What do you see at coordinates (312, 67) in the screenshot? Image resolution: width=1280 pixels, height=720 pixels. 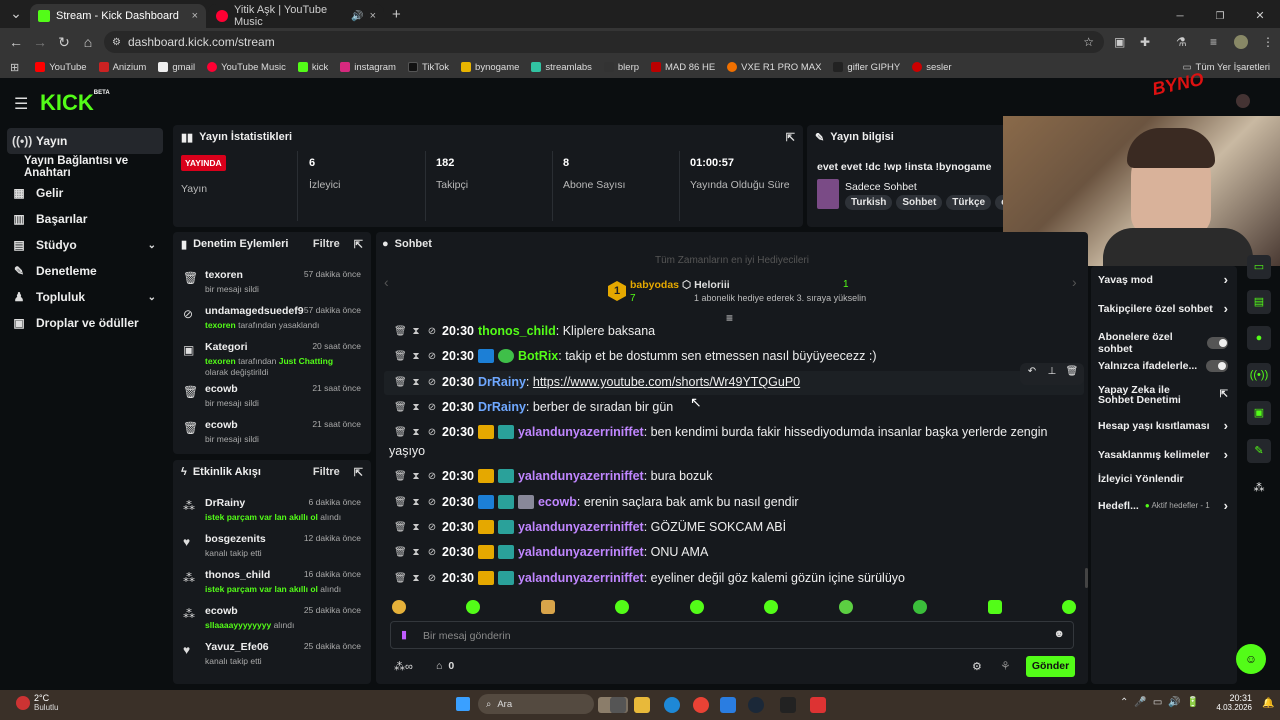 I see `bookmark-kick: kick` at bounding box center [312, 67].